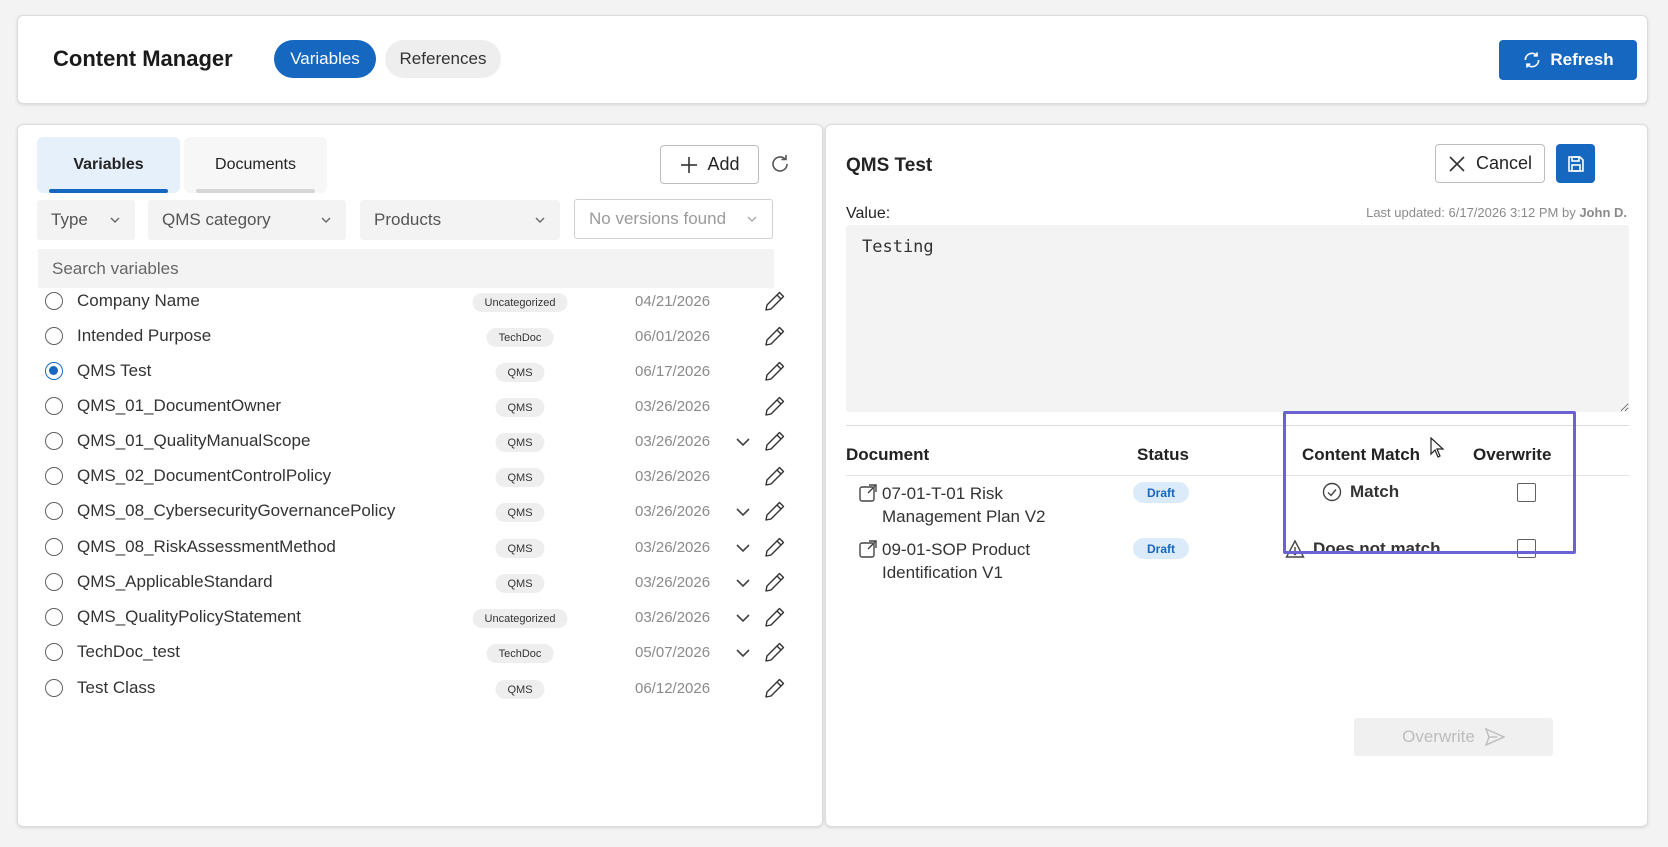  What do you see at coordinates (420, 583) in the screenshot?
I see `variable-row: QMS_ApplicableStandard QMS 03/26/2026` at bounding box center [420, 583].